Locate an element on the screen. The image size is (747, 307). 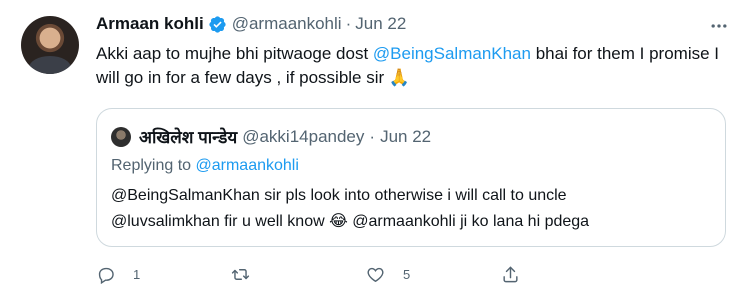
like-button: 5 is located at coordinates (433, 274).